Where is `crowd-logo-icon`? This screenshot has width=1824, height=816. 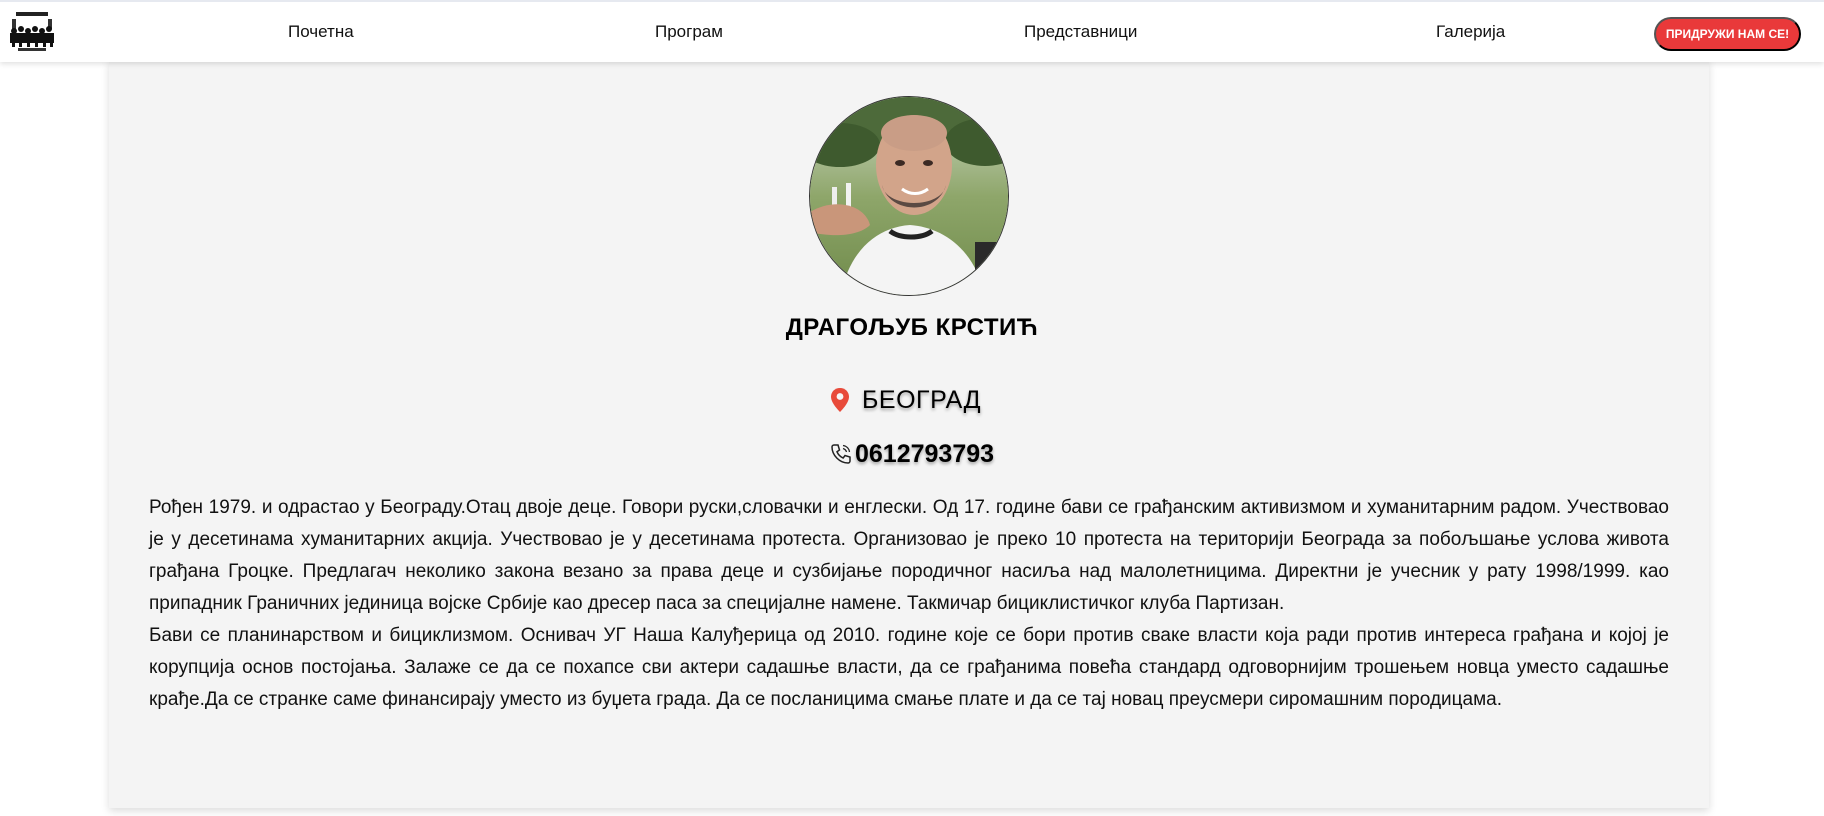
crowd-logo-icon is located at coordinates (32, 31).